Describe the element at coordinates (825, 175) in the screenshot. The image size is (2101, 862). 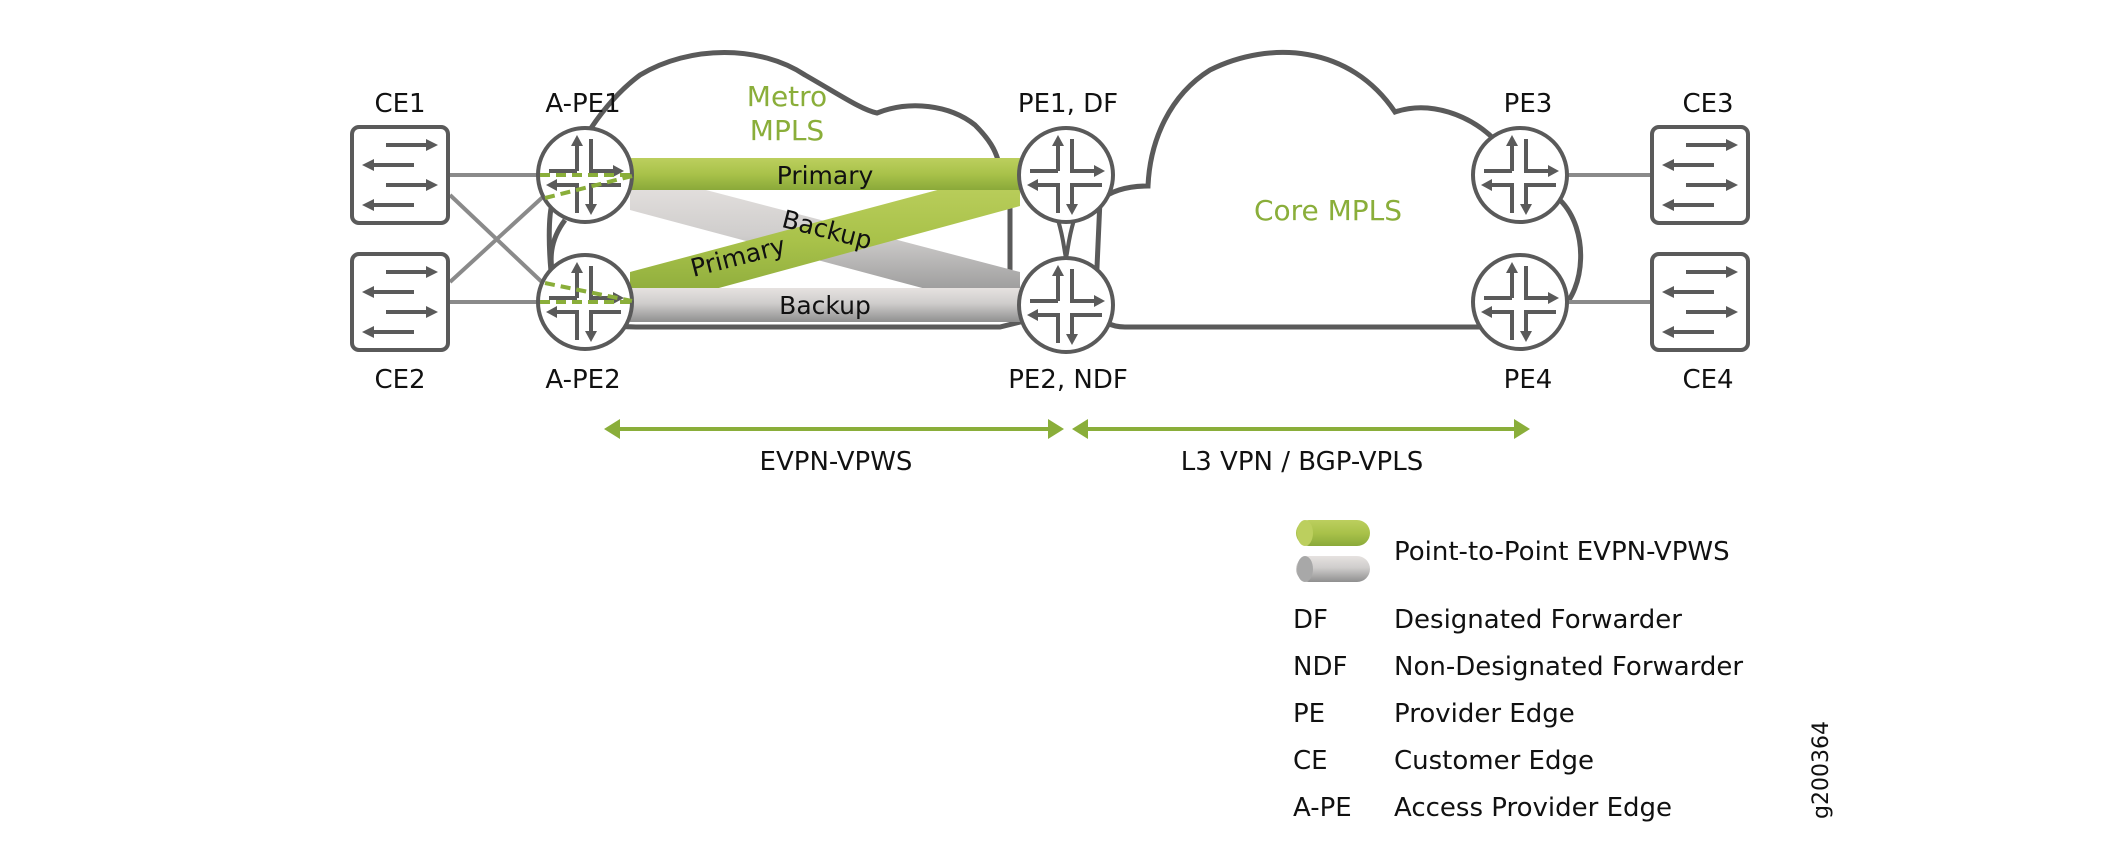
I see `tube-primary-top-label: Primary` at that location.